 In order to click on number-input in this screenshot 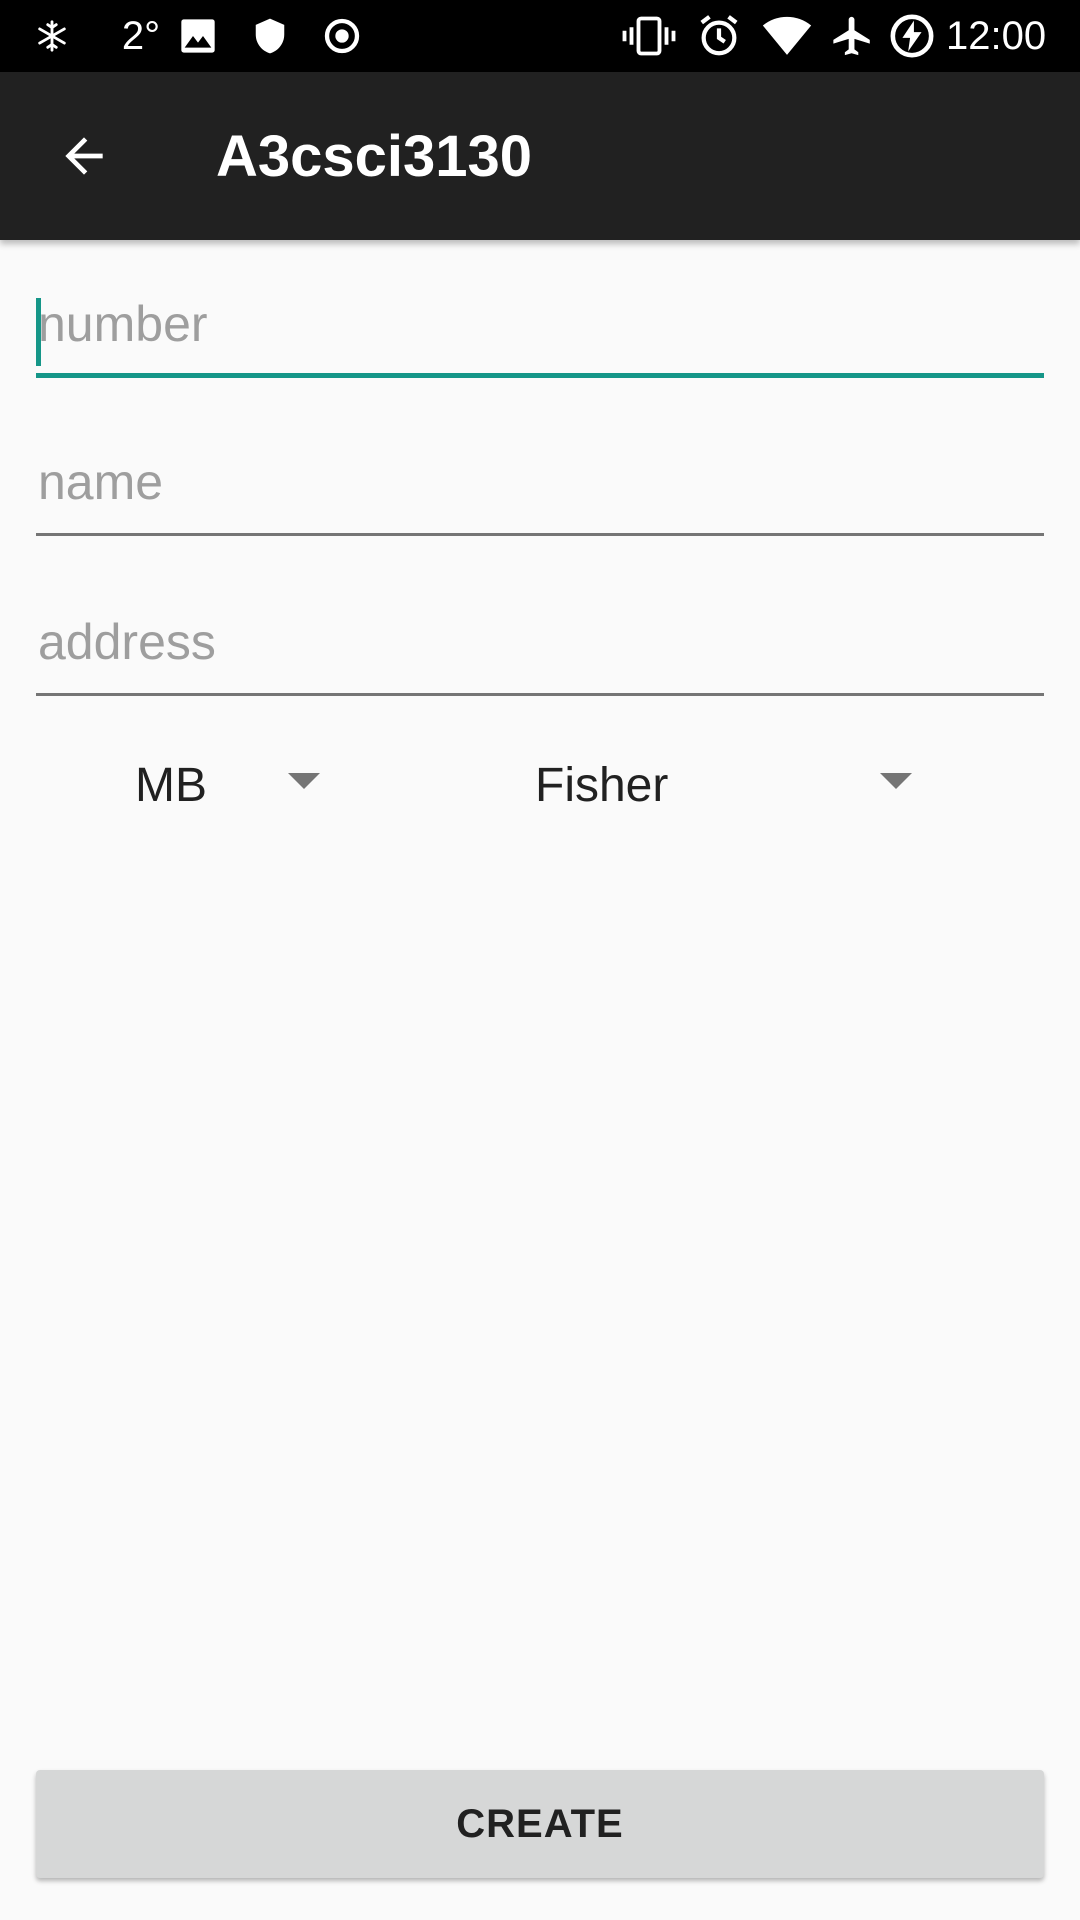, I will do `click(540, 324)`.